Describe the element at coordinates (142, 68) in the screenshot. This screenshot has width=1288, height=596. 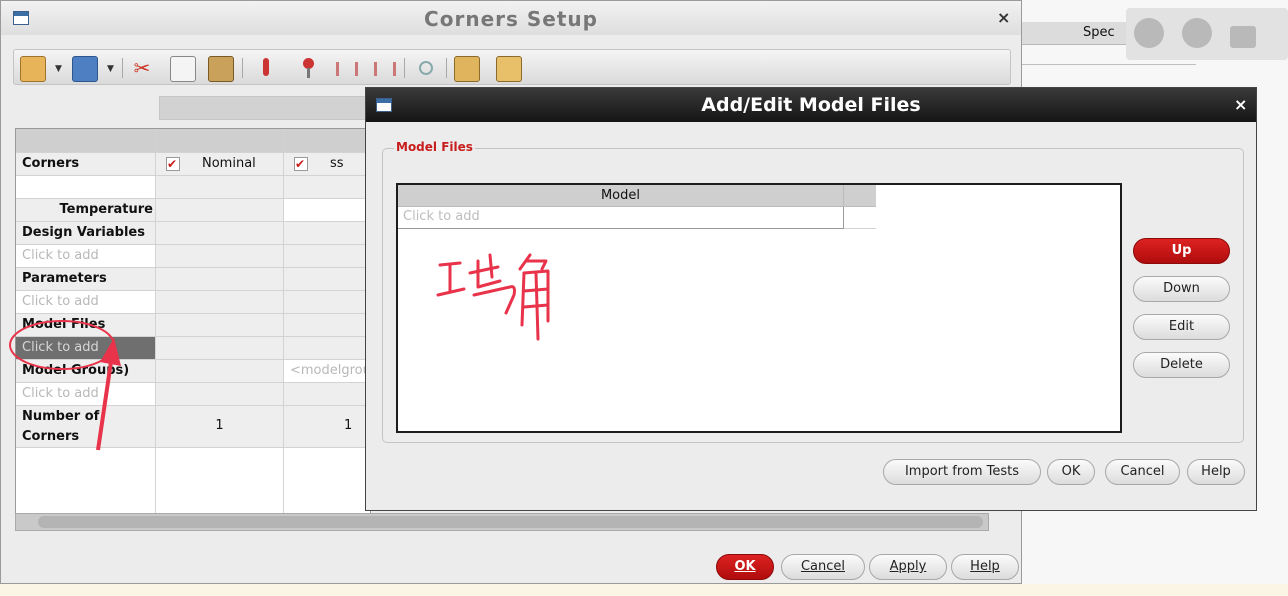
I see `cut-icon: ✂` at that location.